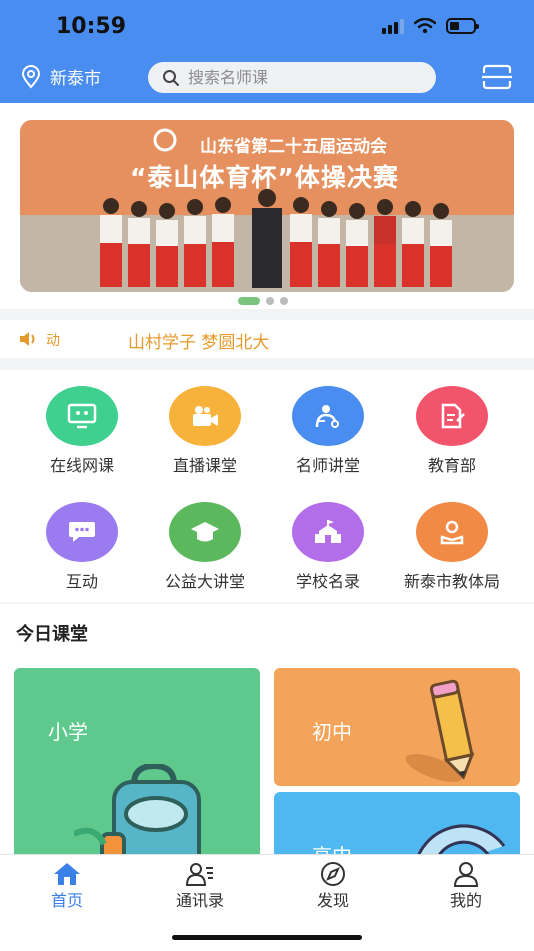  Describe the element at coordinates (52, 634) in the screenshot. I see `section-title: 今日课堂` at that location.